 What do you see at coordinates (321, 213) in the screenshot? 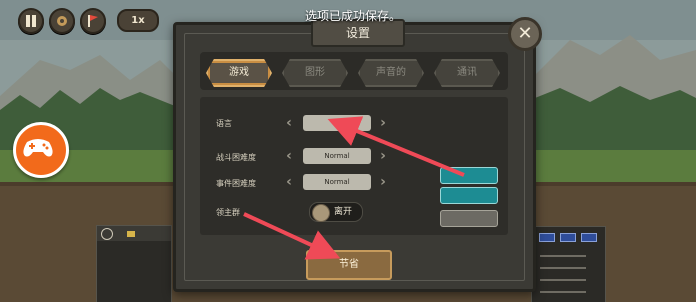
I see `toggle-knob` at bounding box center [321, 213].